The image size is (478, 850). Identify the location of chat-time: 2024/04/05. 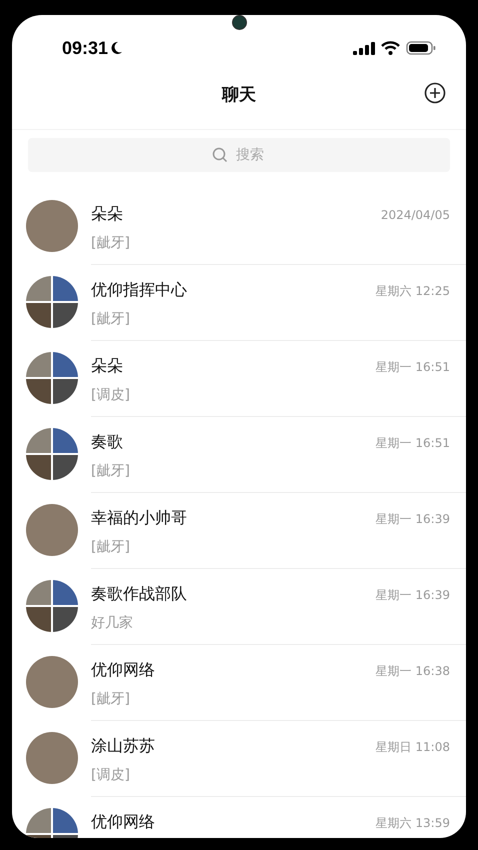
(415, 215).